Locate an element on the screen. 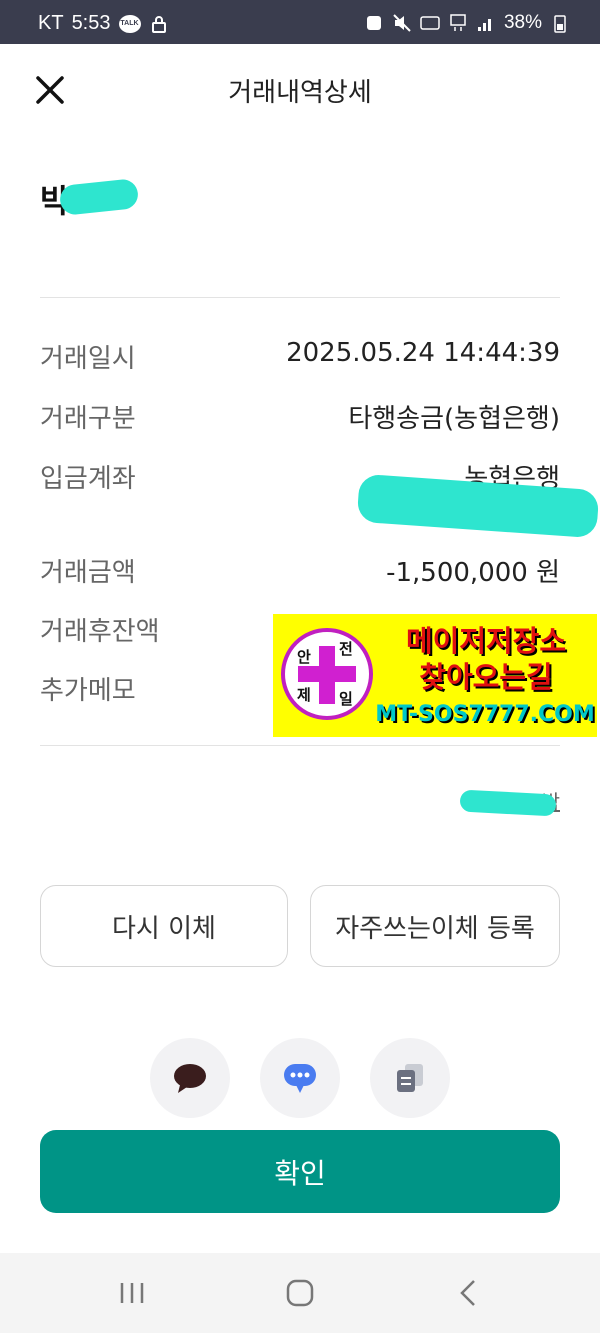  status-right: 38% is located at coordinates (467, 23).